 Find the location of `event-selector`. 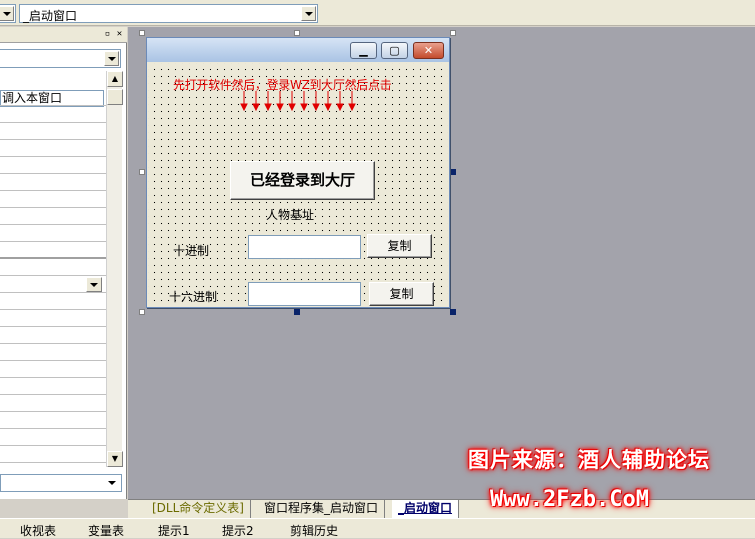

event-selector is located at coordinates (61, 483).